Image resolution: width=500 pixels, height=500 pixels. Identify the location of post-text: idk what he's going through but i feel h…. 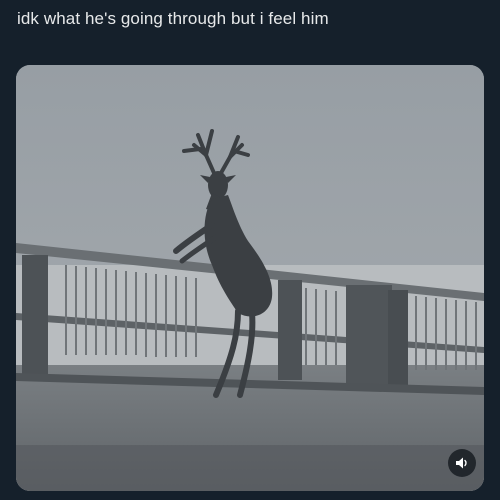
(173, 18).